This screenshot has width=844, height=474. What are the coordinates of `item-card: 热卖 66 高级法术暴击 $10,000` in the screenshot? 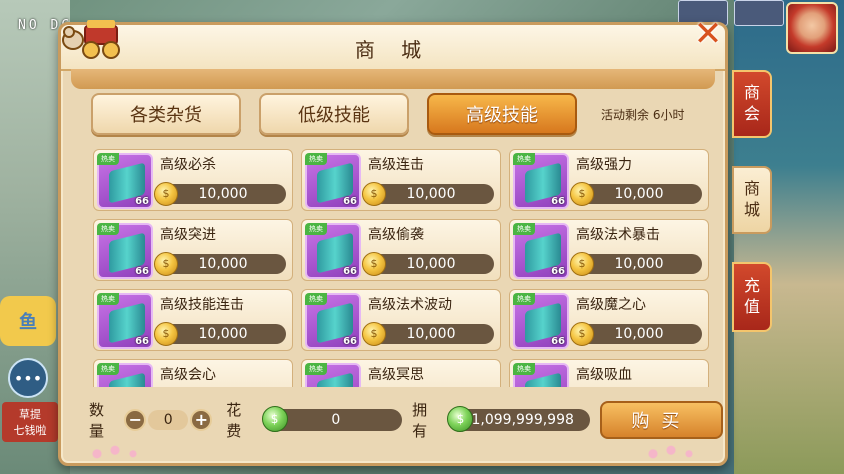 It's located at (609, 250).